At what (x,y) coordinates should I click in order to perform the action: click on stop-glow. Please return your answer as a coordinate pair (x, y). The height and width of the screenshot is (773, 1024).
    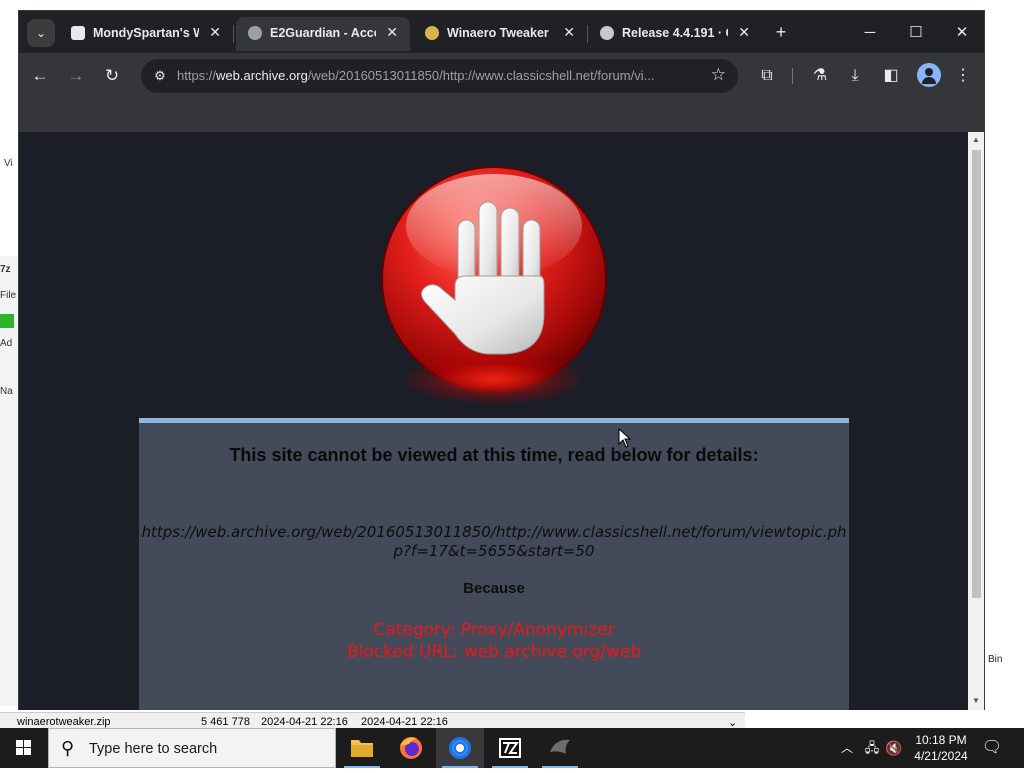
    Looking at the image, I should click on (494, 379).